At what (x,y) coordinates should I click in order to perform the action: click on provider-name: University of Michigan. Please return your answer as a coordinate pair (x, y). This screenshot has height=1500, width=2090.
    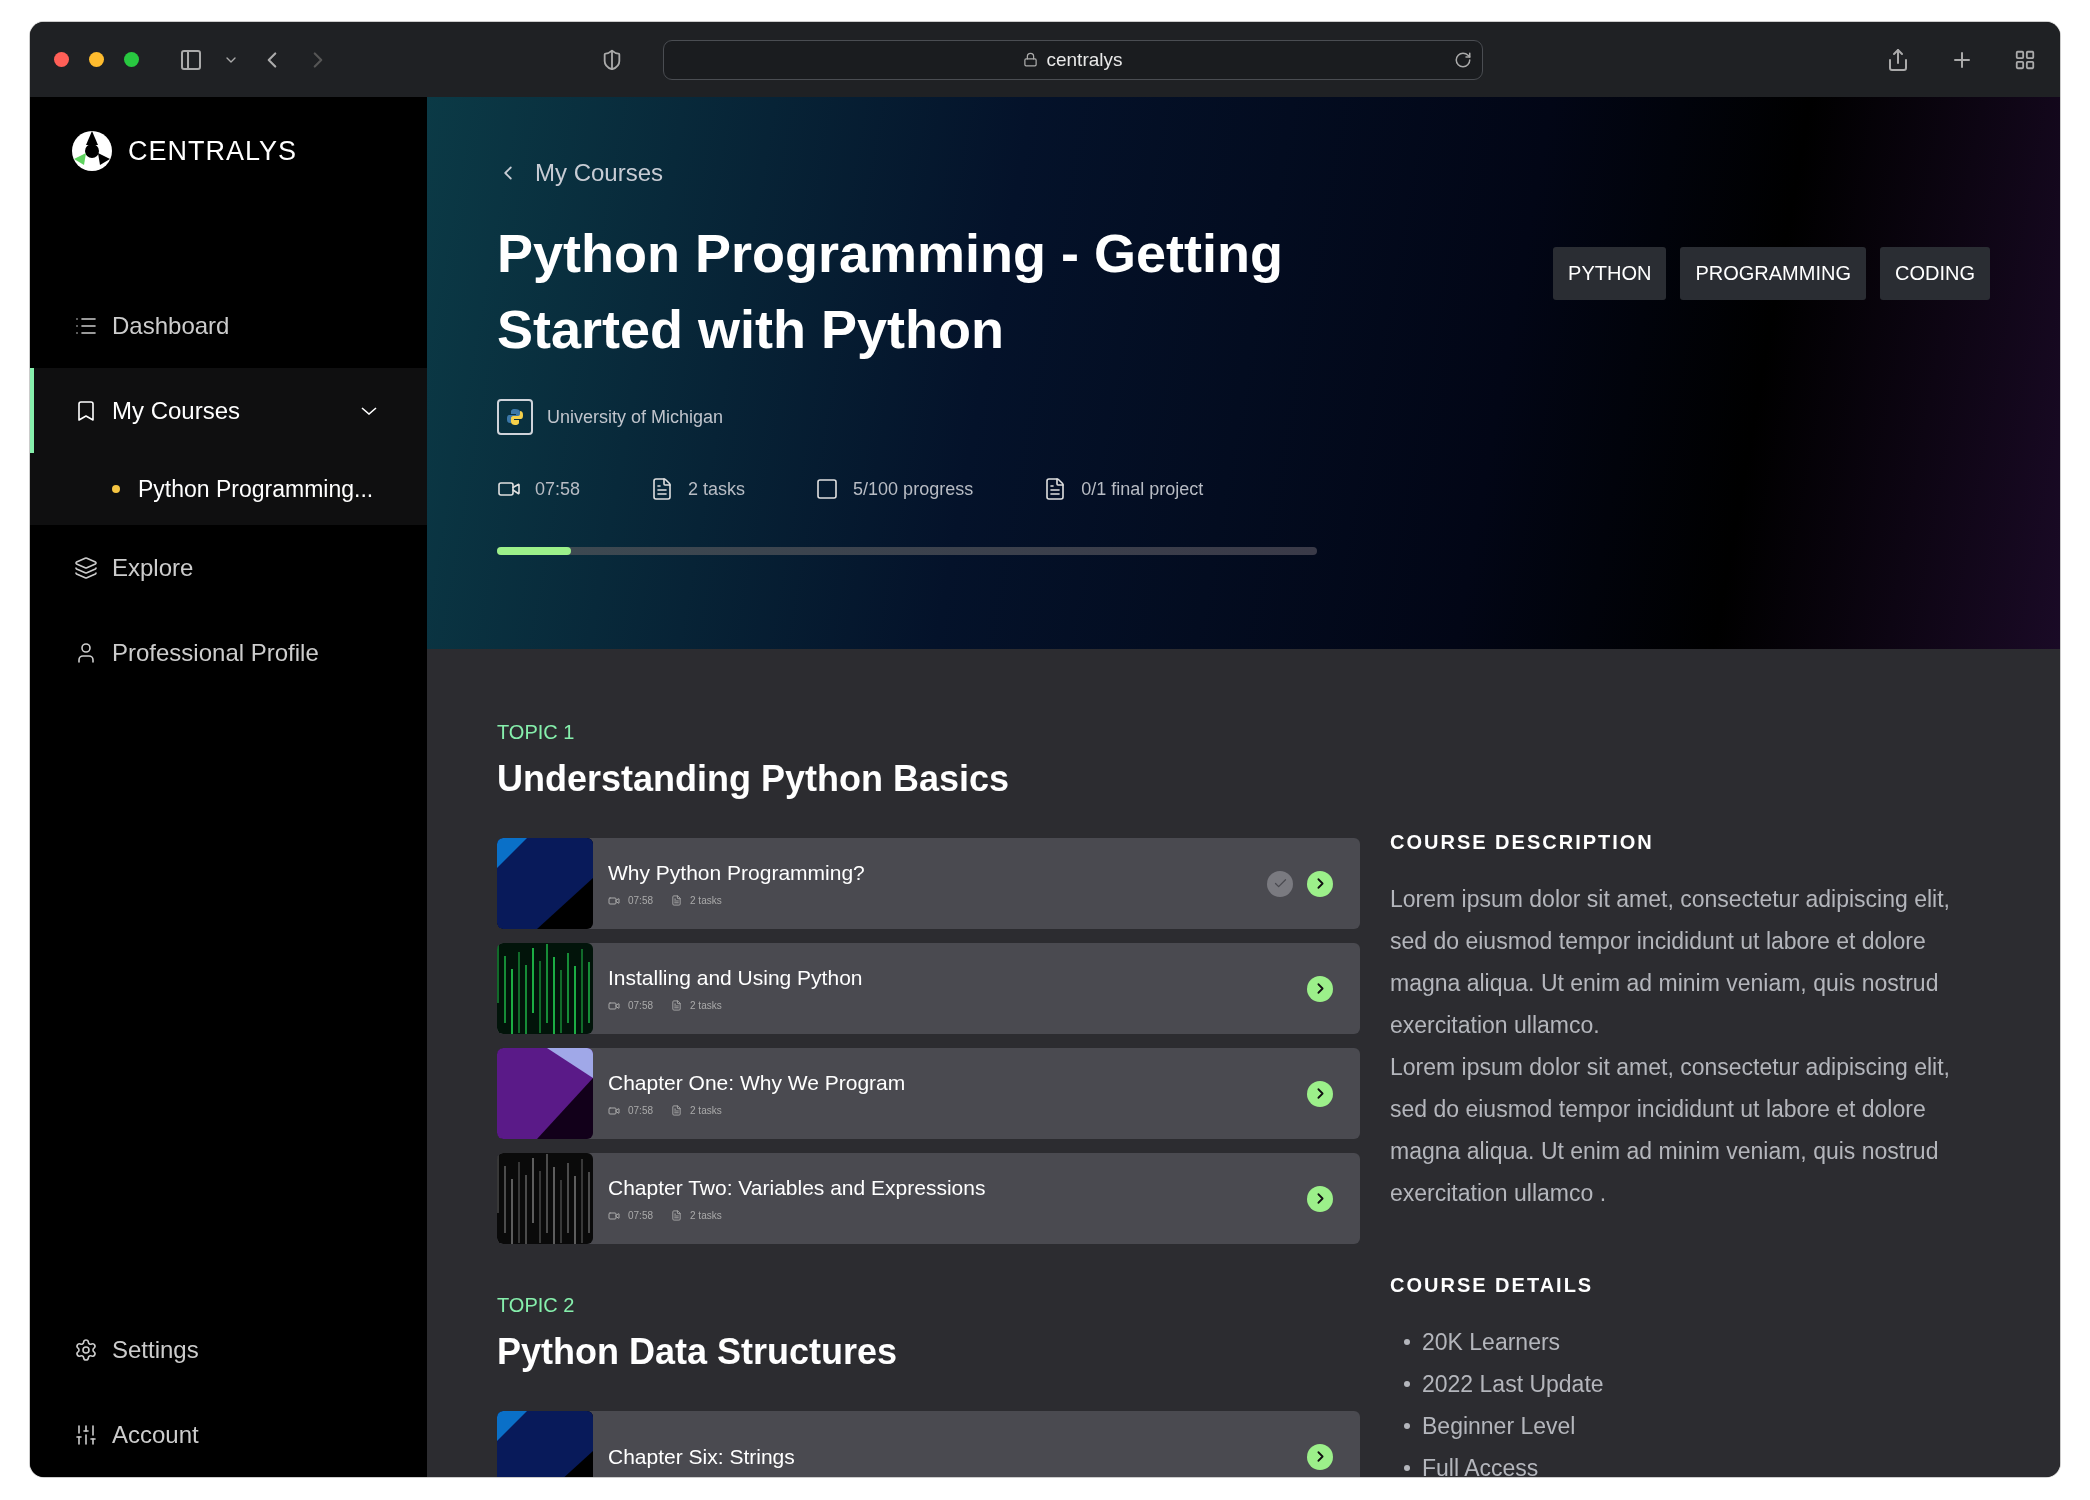
    Looking at the image, I should click on (635, 417).